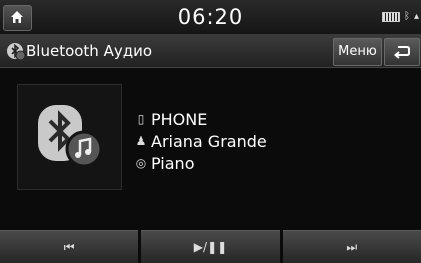  I want to click on back-button, so click(402, 52).